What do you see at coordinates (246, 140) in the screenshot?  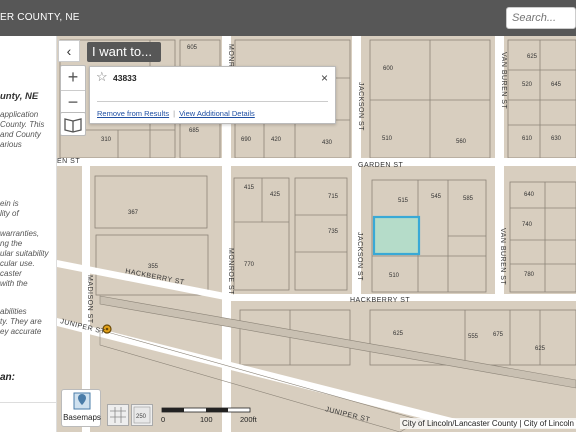 I see `parcel-label: 690` at bounding box center [246, 140].